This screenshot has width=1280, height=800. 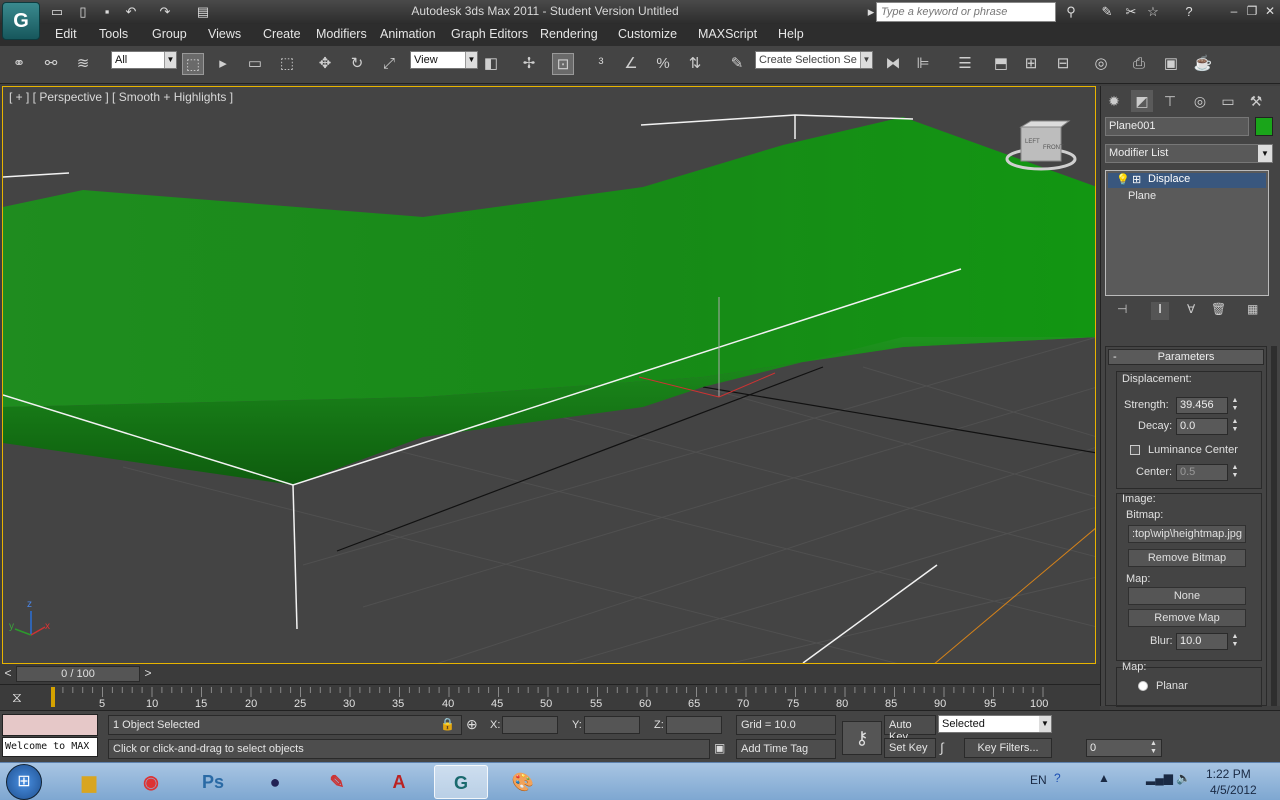 What do you see at coordinates (1131, 12) in the screenshot?
I see `communication-icon: ✂` at bounding box center [1131, 12].